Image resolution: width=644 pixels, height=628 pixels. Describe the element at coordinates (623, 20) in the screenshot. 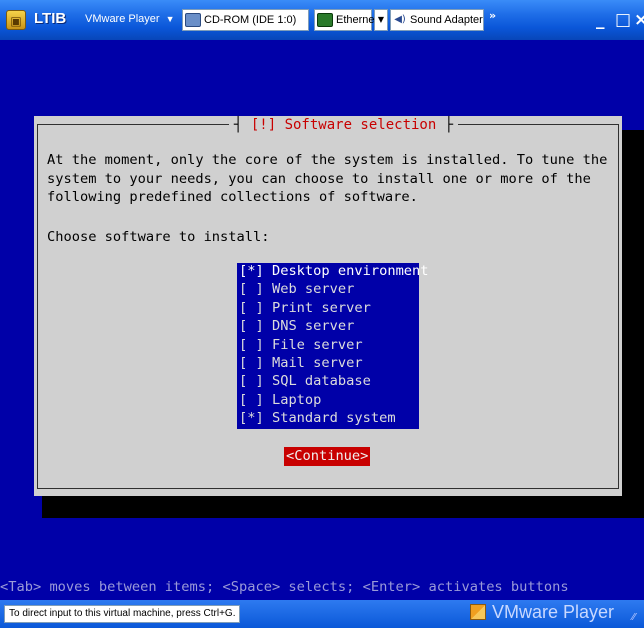

I see `maximize-button: □` at that location.